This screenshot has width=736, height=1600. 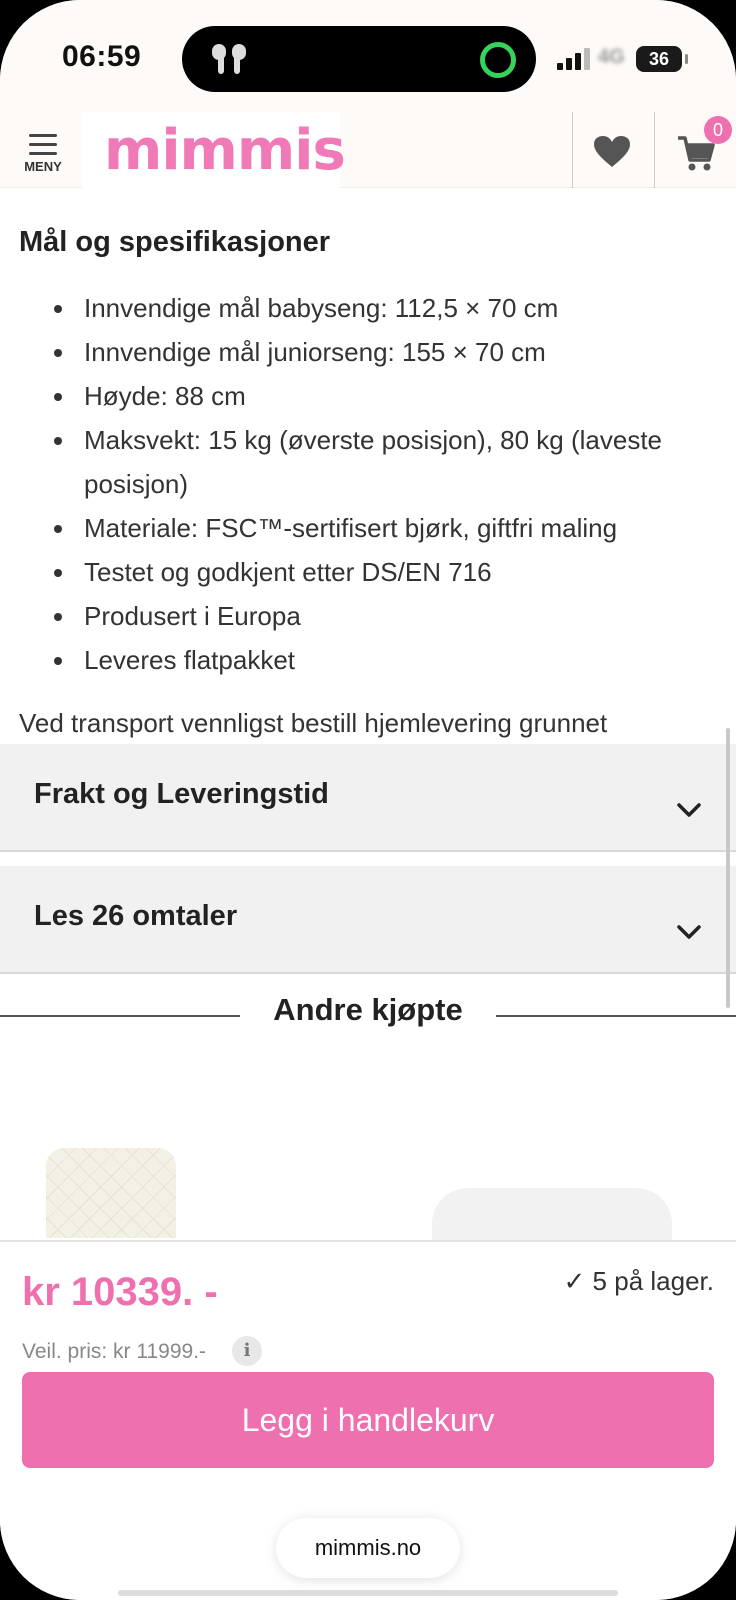 I want to click on logo-link: mimmis, so click(x=214, y=150).